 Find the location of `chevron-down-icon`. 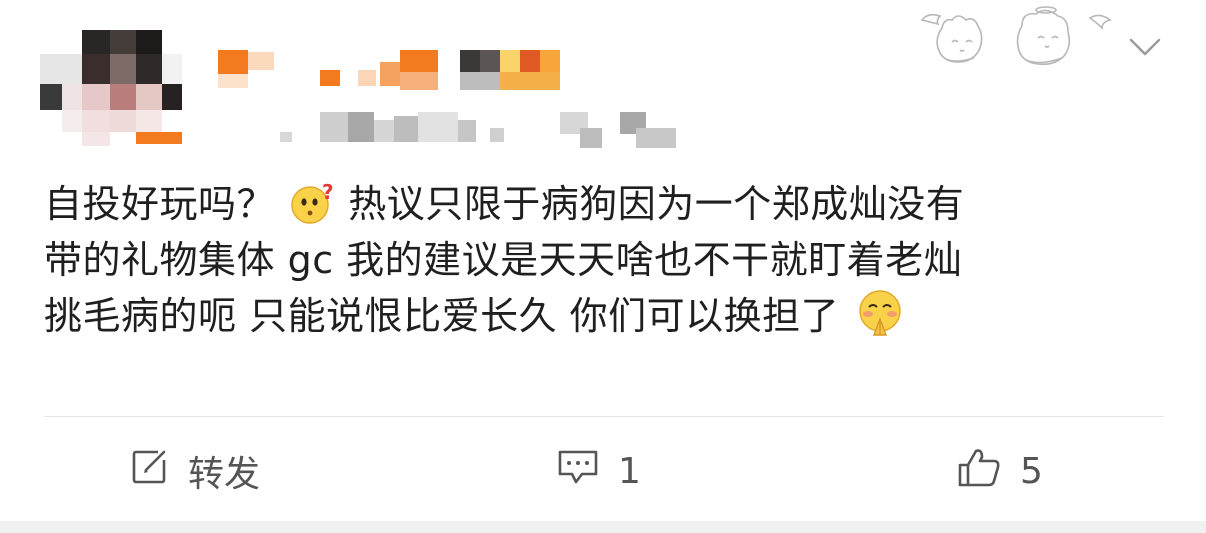

chevron-down-icon is located at coordinates (1145, 46).